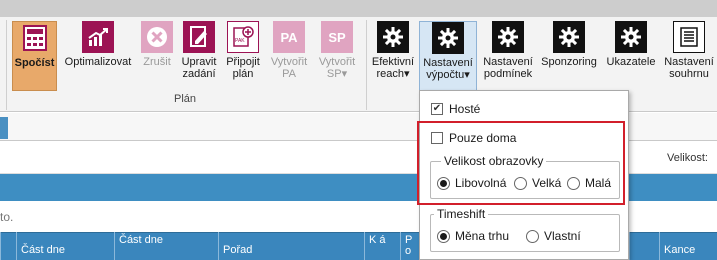 The height and width of the screenshot is (260, 717). I want to click on status-text: to., so click(7, 217).